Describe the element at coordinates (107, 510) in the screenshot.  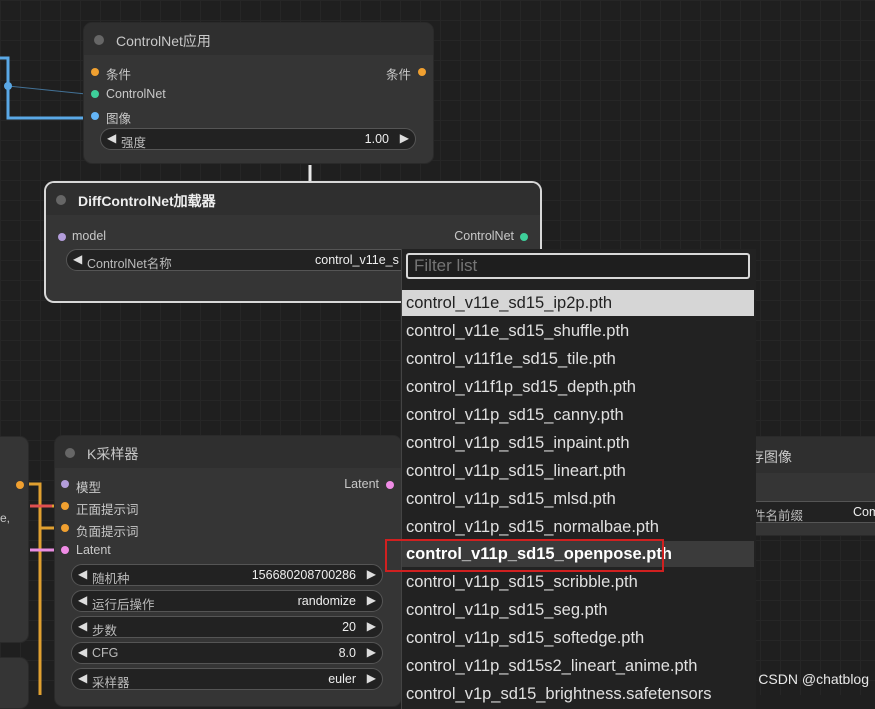
I see `input-positive-label: 正面提示词` at that location.